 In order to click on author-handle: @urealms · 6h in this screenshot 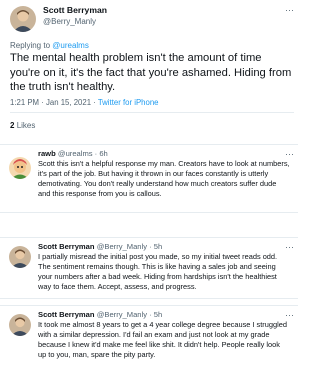, I will do `click(83, 153)`.